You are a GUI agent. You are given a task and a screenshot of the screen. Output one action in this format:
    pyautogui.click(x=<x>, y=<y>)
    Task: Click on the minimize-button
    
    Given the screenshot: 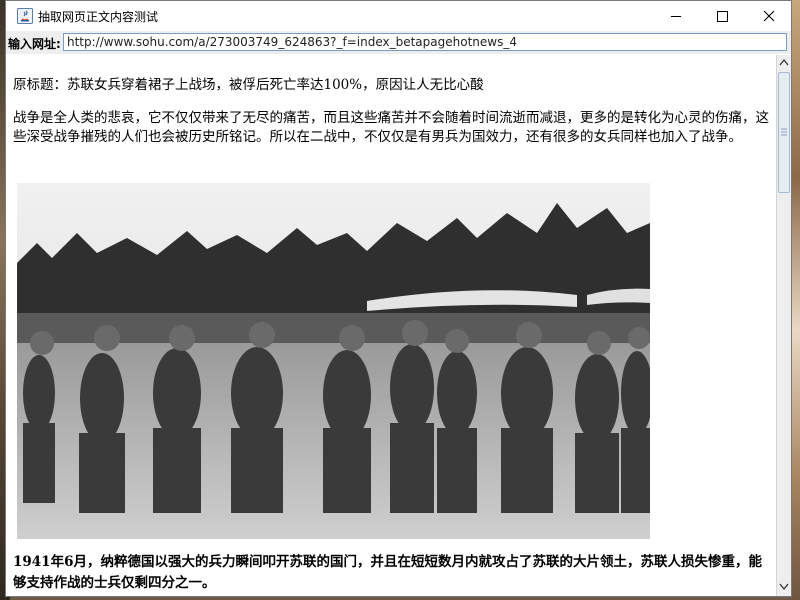 What is the action you would take?
    pyautogui.click(x=676, y=16)
    